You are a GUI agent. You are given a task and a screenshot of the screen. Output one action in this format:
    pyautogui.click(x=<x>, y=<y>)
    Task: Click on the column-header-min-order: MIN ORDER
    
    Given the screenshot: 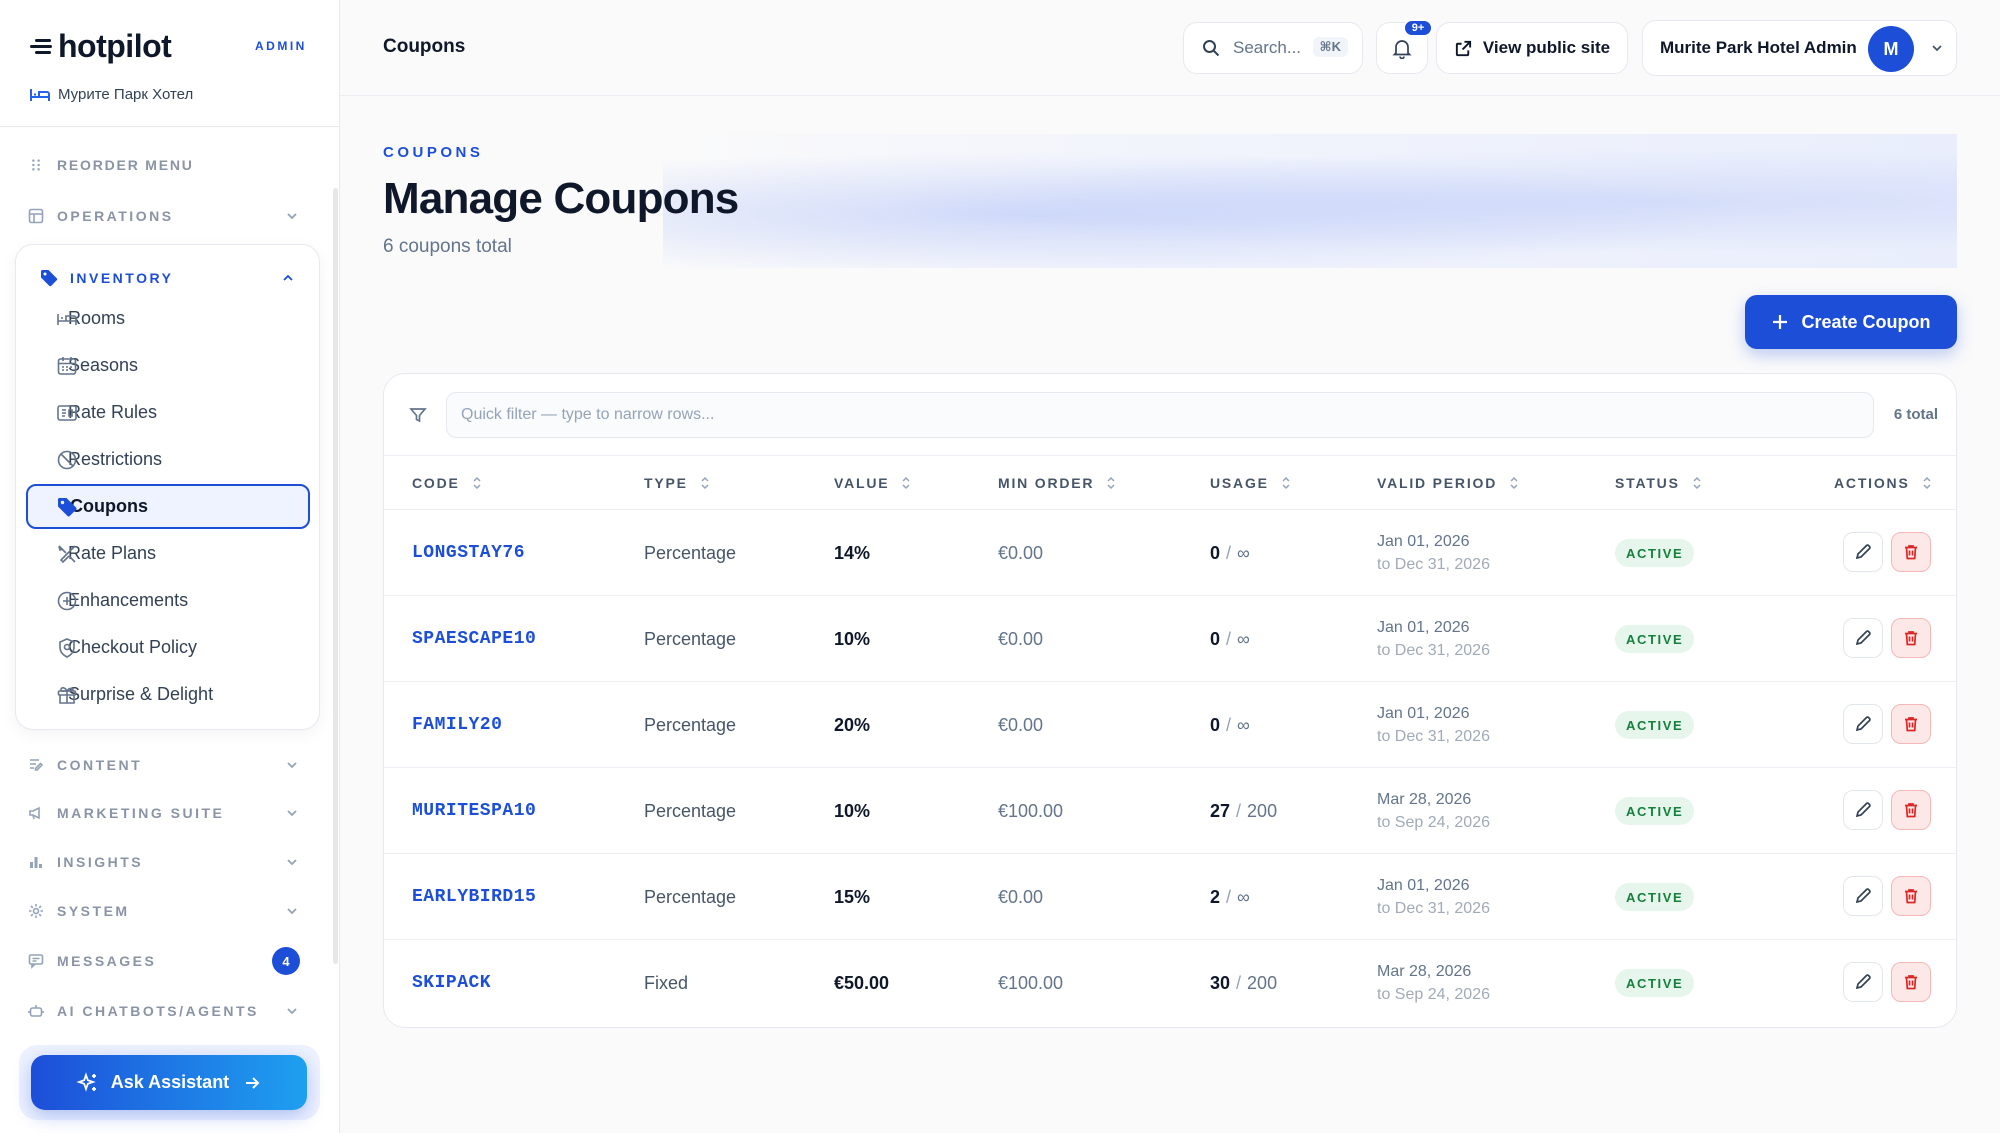 What is the action you would take?
    pyautogui.click(x=1057, y=483)
    